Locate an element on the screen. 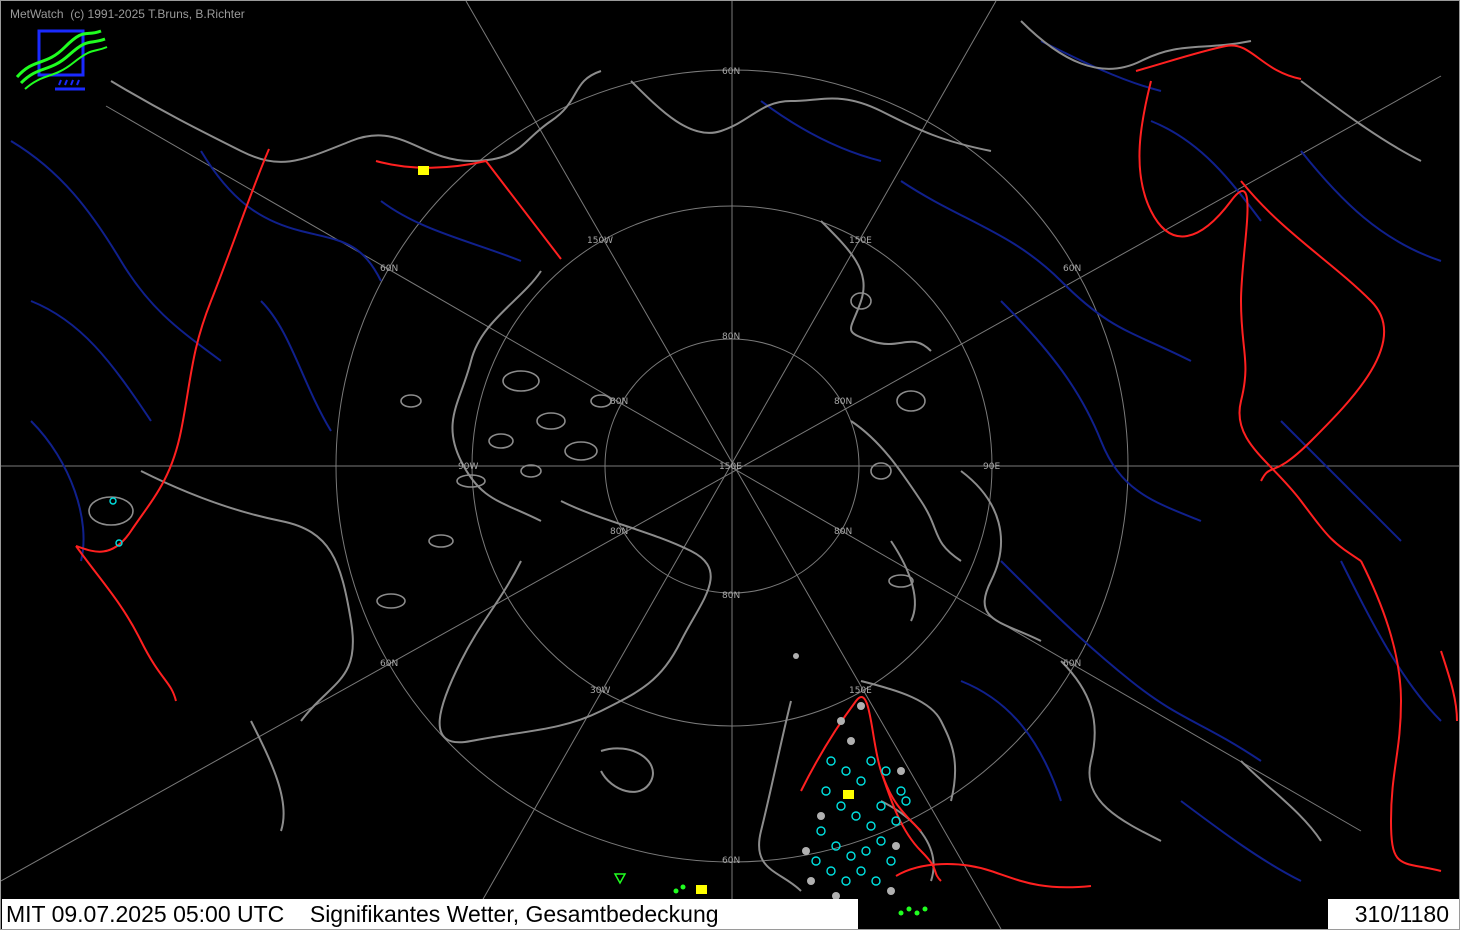 The height and width of the screenshot is (930, 1460). label-90e: 90E is located at coordinates (991, 467).